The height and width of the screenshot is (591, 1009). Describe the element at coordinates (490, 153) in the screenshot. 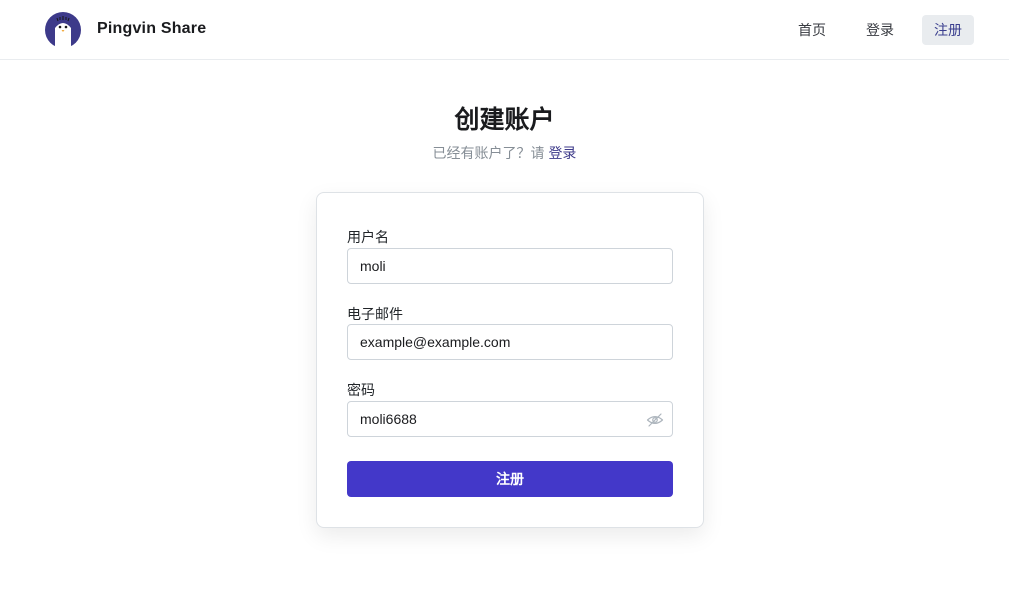

I see `signin-prompt-text: 已经有账户了？请` at that location.